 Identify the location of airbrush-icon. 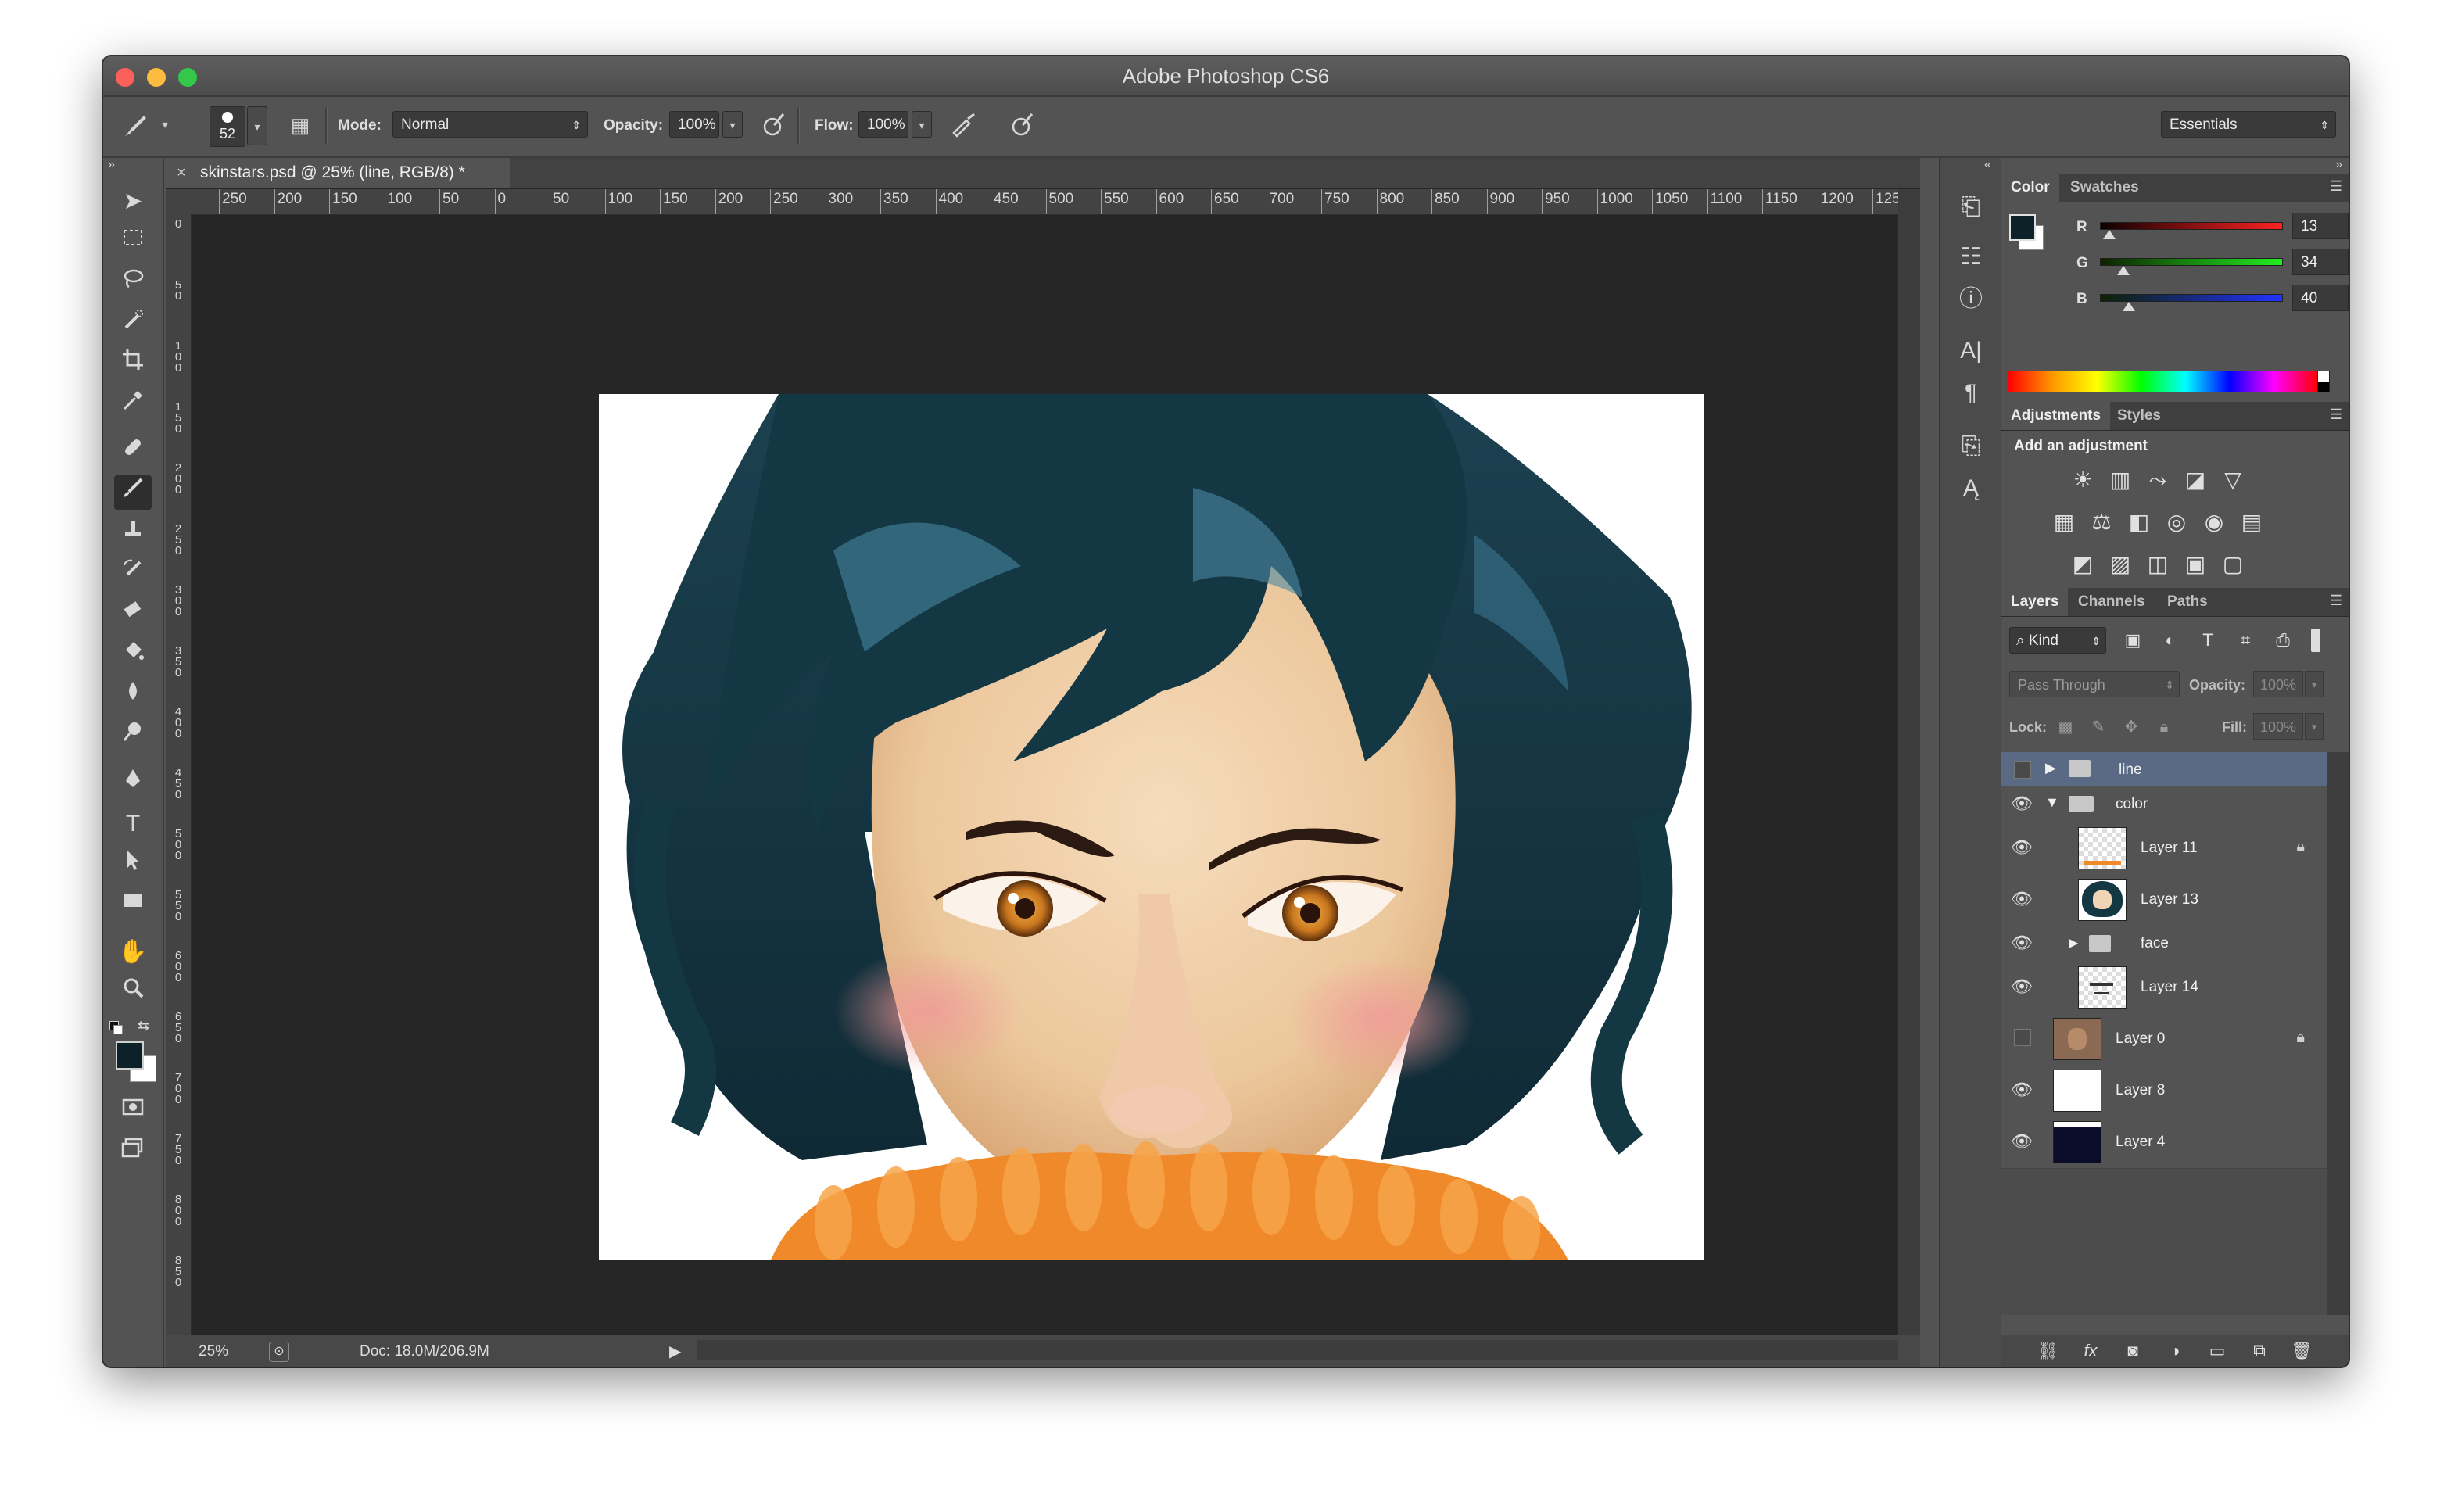
(963, 125).